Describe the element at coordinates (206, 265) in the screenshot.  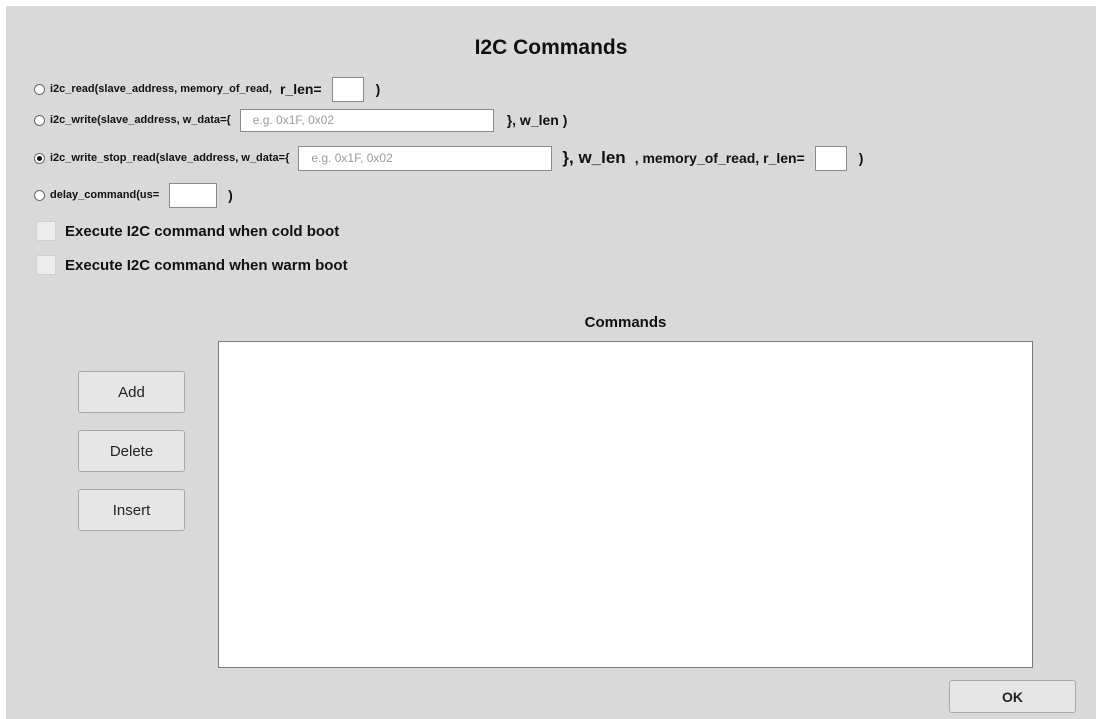
I see `warm-boot-label: Execute I2C command when warm boot` at that location.